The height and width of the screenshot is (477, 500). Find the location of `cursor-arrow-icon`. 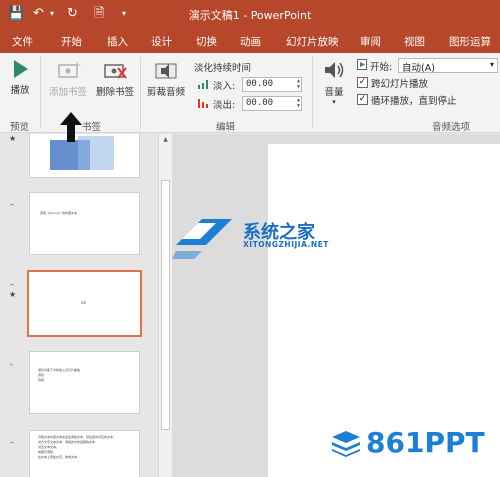

cursor-arrow-icon is located at coordinates (71, 127).